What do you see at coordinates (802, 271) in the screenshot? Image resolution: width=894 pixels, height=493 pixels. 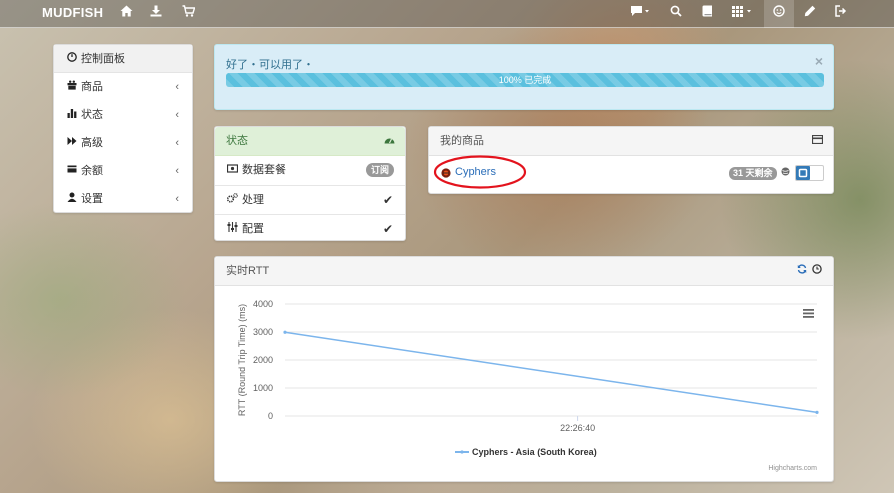 I see `refresh-icon` at bounding box center [802, 271].